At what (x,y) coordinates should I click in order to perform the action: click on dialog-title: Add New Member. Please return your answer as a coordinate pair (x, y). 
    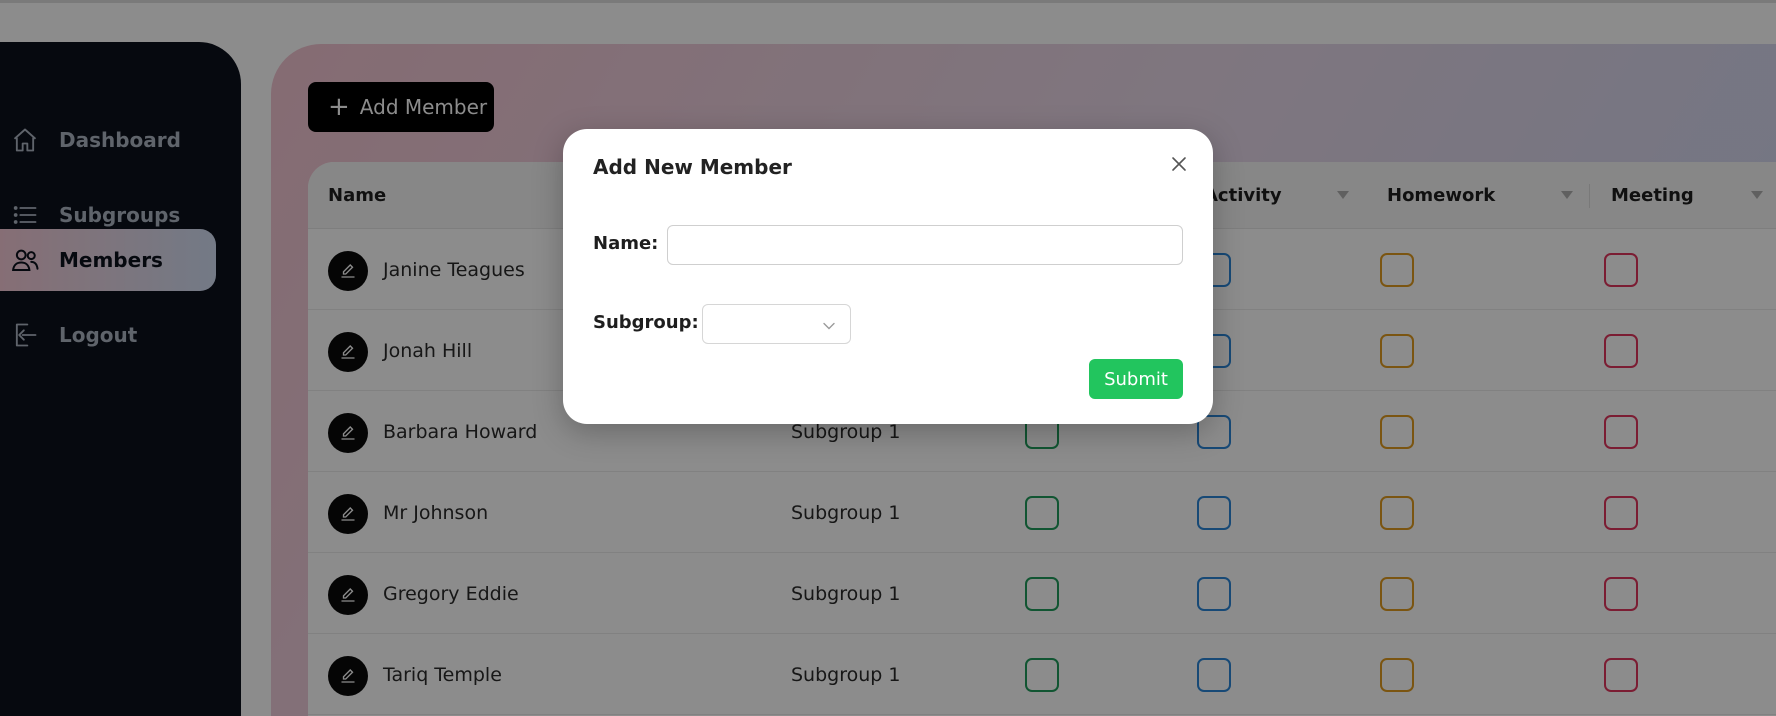
    Looking at the image, I should click on (692, 167).